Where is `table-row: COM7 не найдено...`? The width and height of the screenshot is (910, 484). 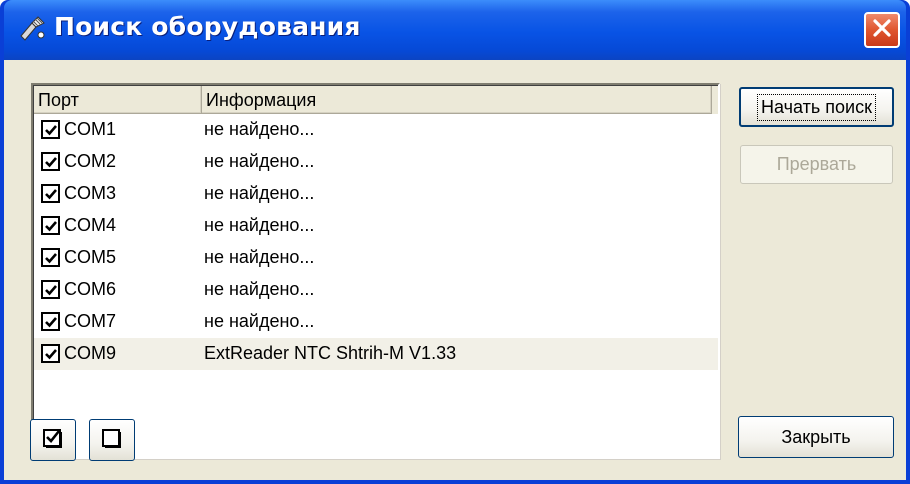 table-row: COM7 не найдено... is located at coordinates (376, 322).